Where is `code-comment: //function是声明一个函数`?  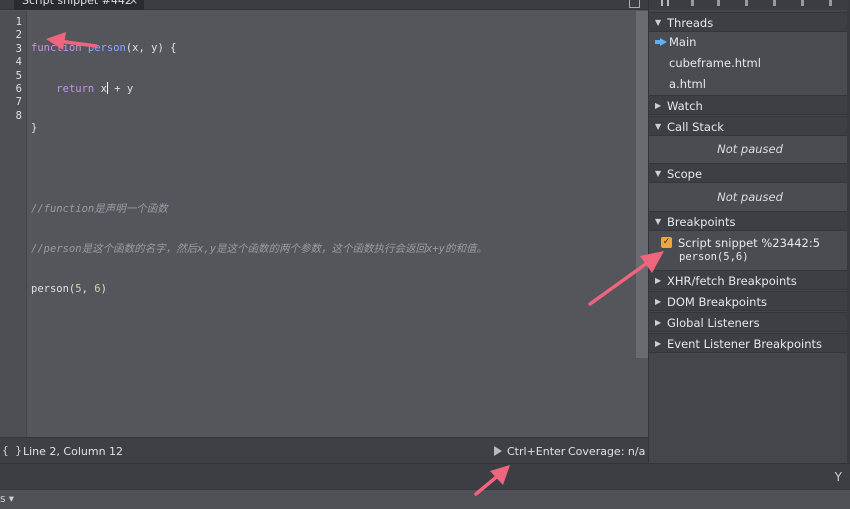 code-comment: //function是声明一个函数 is located at coordinates (99, 208).